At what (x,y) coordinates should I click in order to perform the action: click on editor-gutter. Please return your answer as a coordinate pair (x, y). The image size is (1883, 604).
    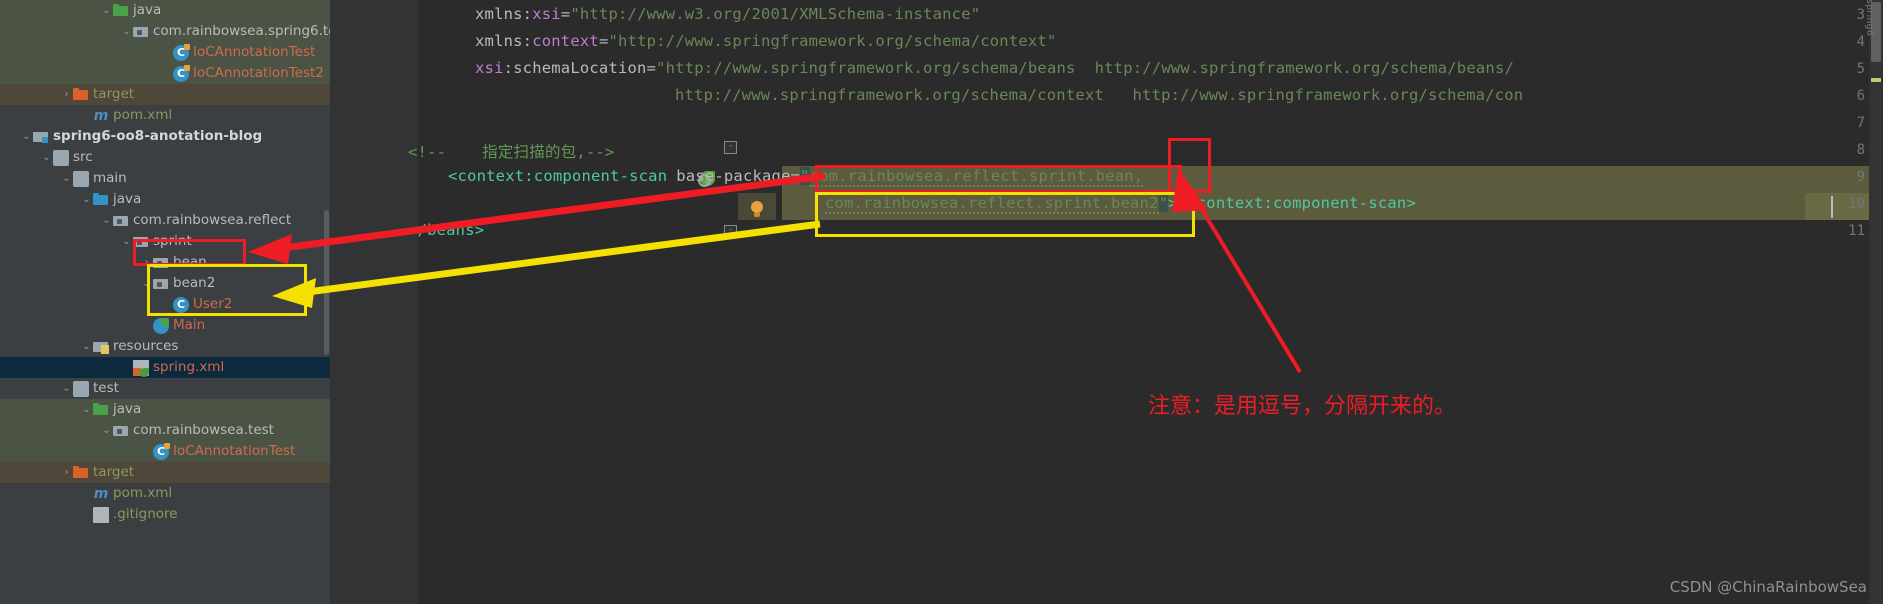
    Looking at the image, I should click on (365, 302).